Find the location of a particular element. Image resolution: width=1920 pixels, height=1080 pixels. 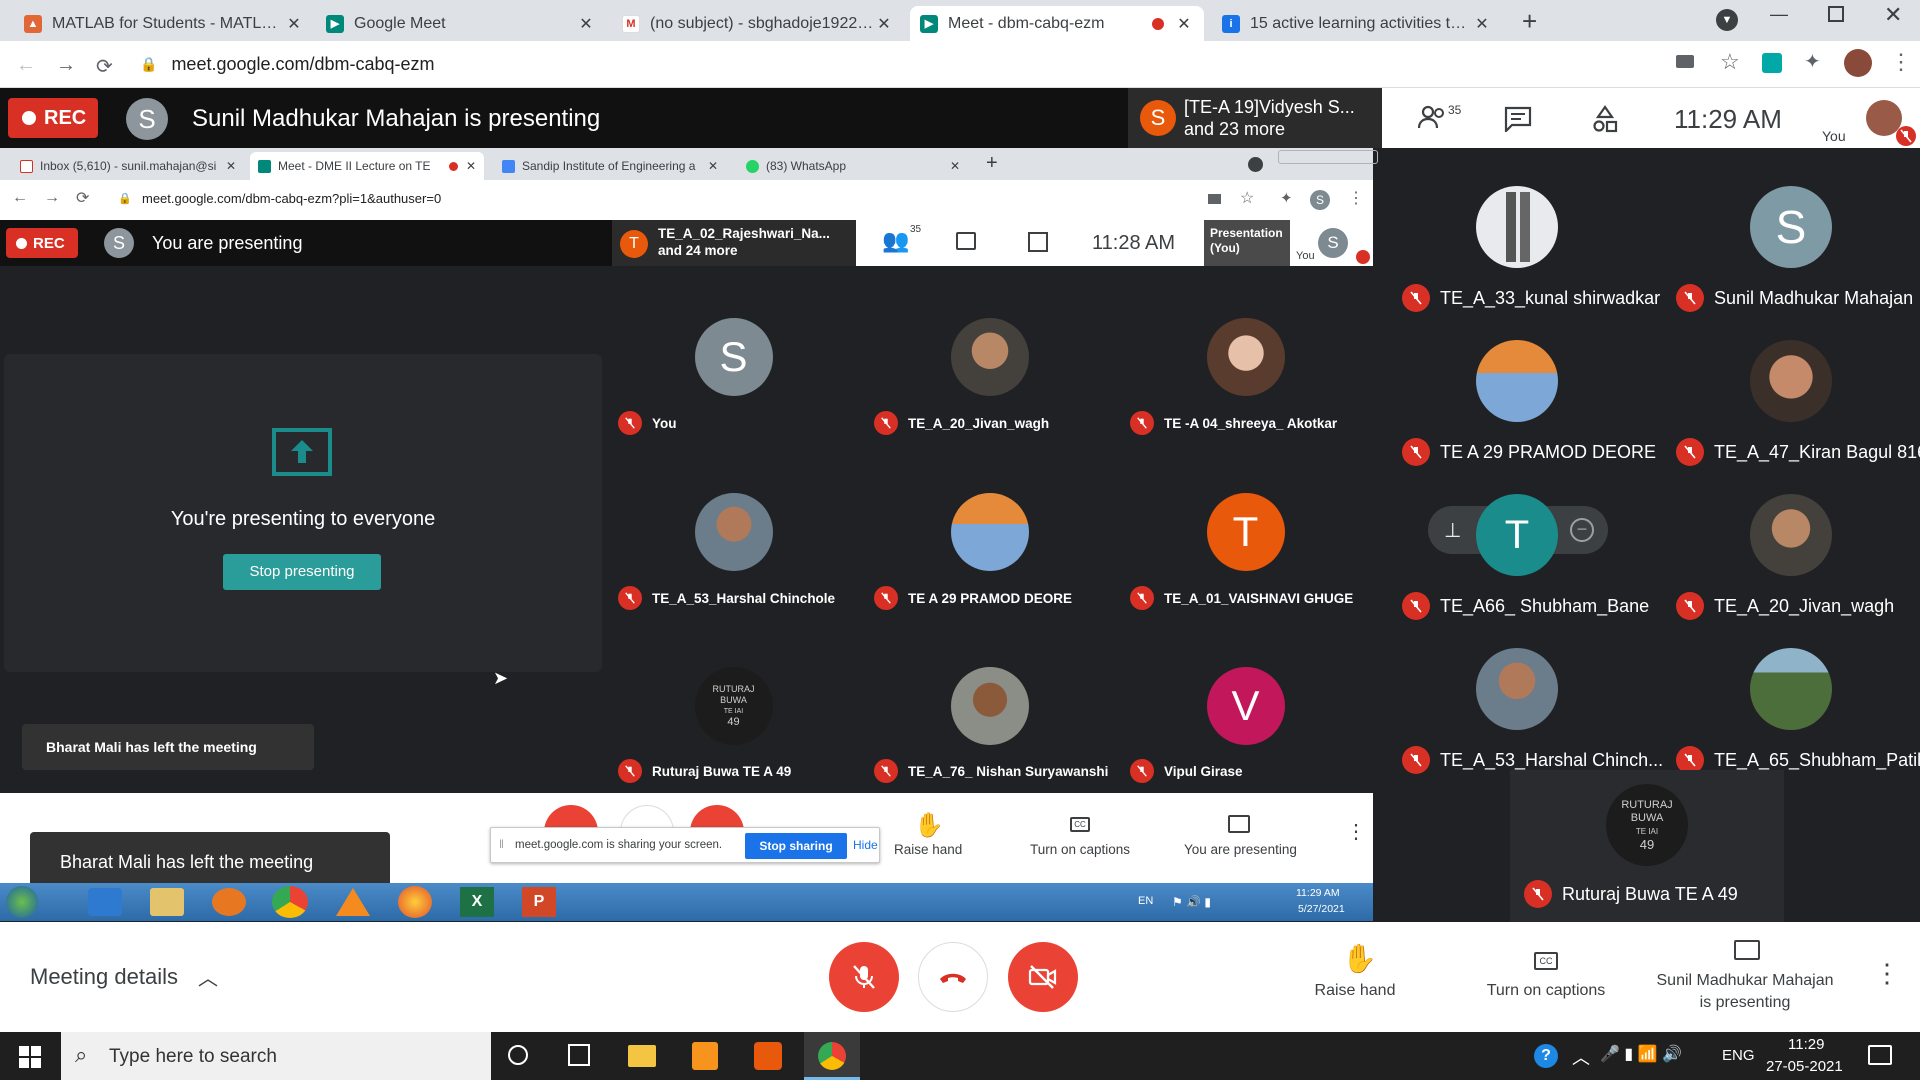

ie-icon is located at coordinates (105, 902).